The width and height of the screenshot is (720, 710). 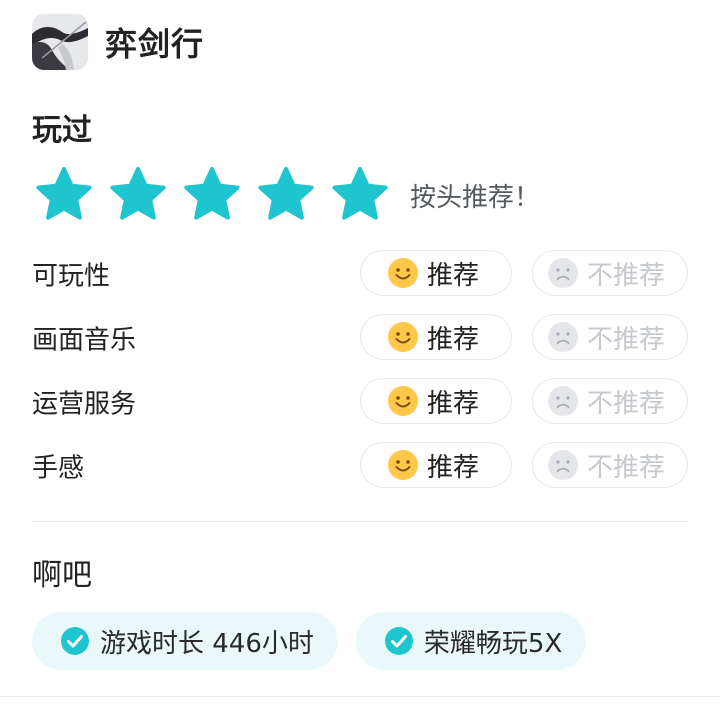 I want to click on aspect-row-visuals-music: 画面音乐 推荐 不推荐, so click(x=360, y=338).